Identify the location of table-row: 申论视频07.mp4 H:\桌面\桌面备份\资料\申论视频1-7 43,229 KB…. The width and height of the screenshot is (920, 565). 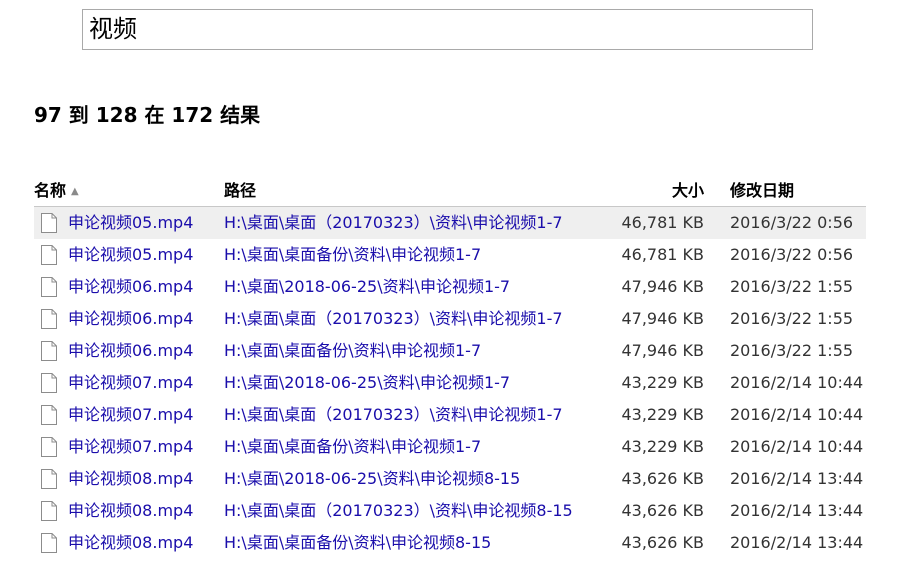
(450, 447).